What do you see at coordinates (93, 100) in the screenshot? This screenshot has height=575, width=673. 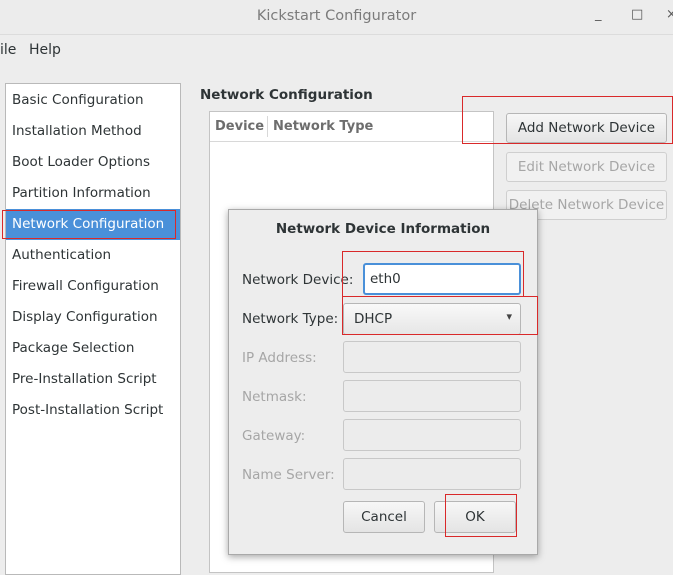 I see `sidebar-item-basic-configuration: Basic Configuration` at bounding box center [93, 100].